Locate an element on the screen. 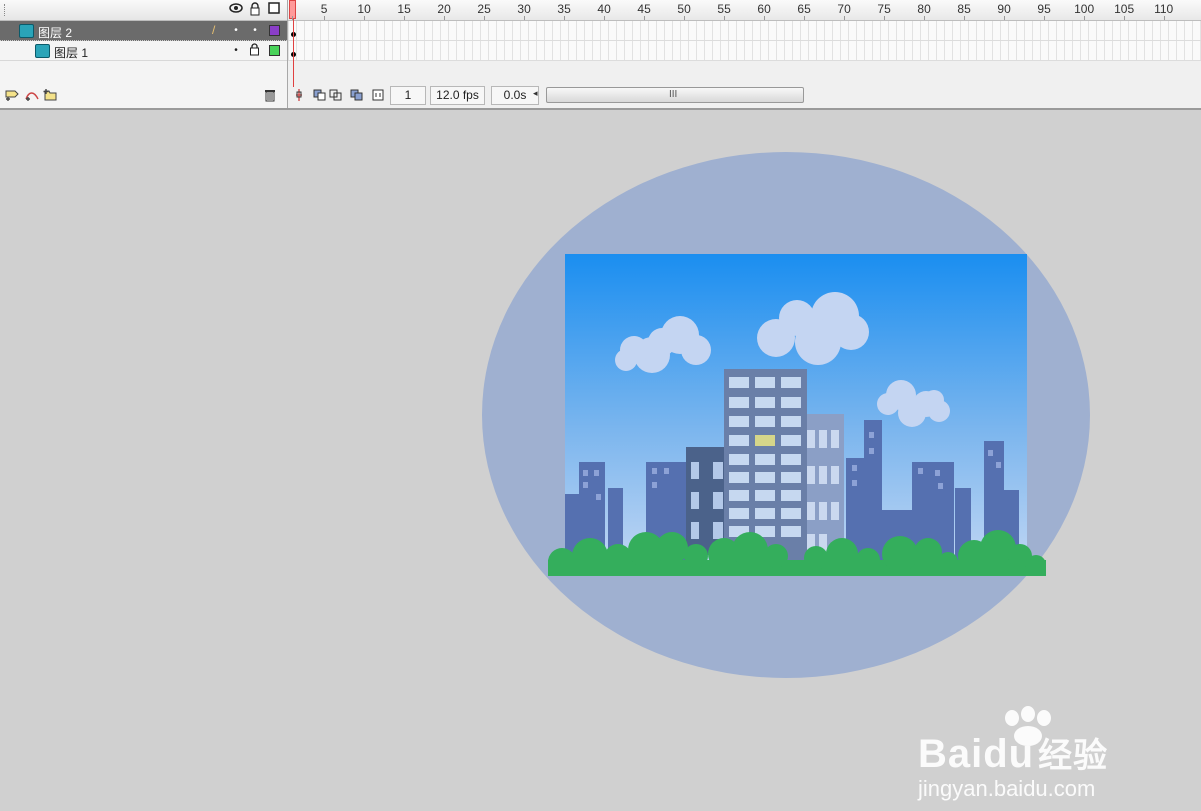 The width and height of the screenshot is (1201, 811). ruler-label: 20 is located at coordinates (444, 9).